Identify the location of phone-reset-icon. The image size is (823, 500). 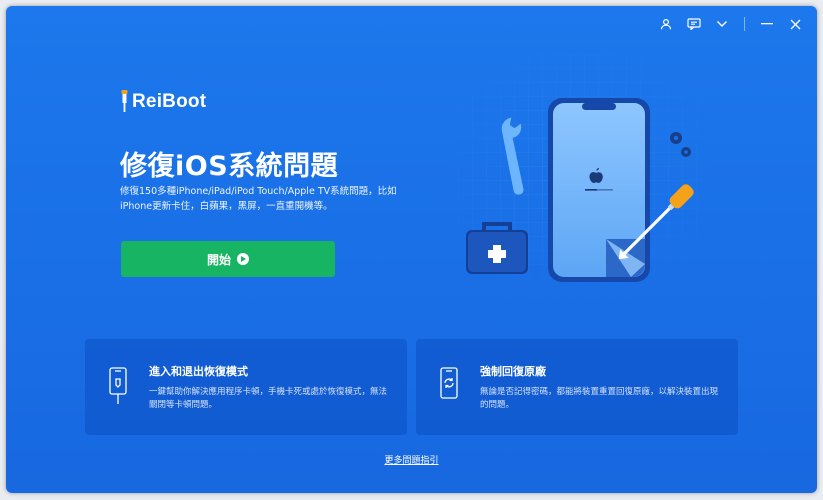
(452, 401).